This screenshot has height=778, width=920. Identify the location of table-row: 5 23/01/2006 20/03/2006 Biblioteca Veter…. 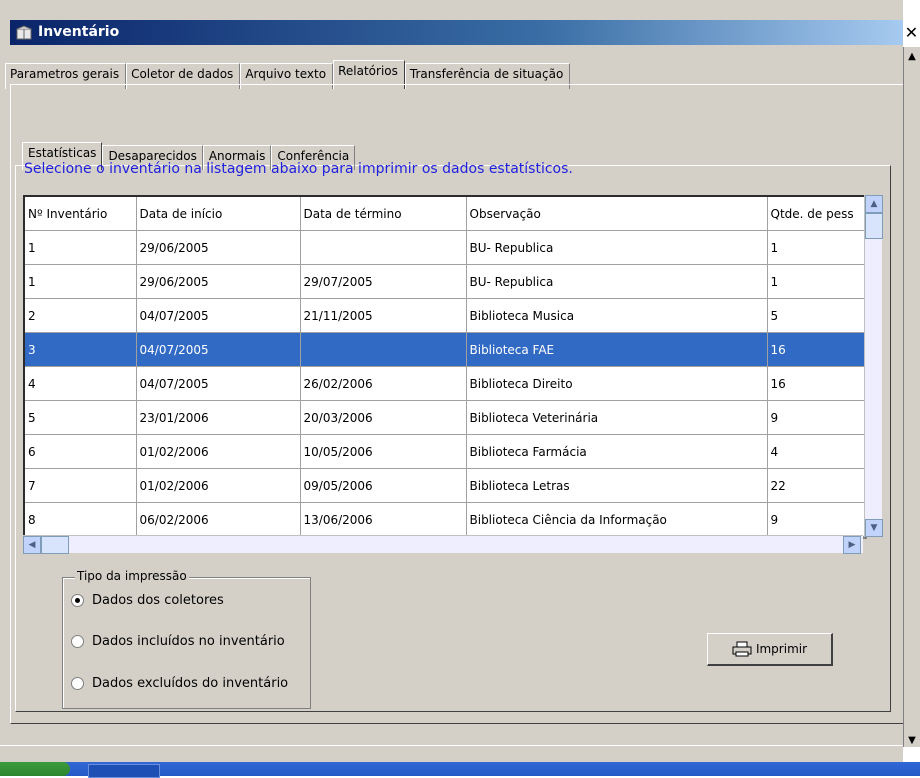
(445, 417).